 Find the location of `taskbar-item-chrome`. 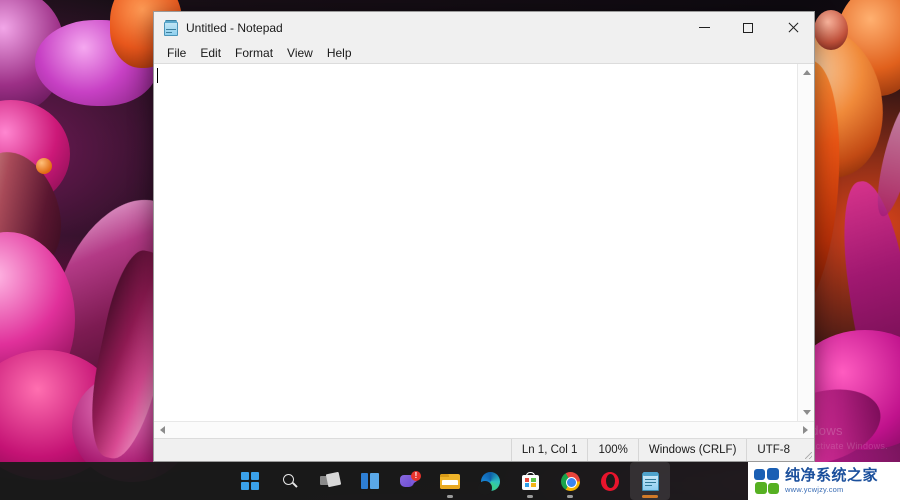

taskbar-item-chrome is located at coordinates (570, 481).